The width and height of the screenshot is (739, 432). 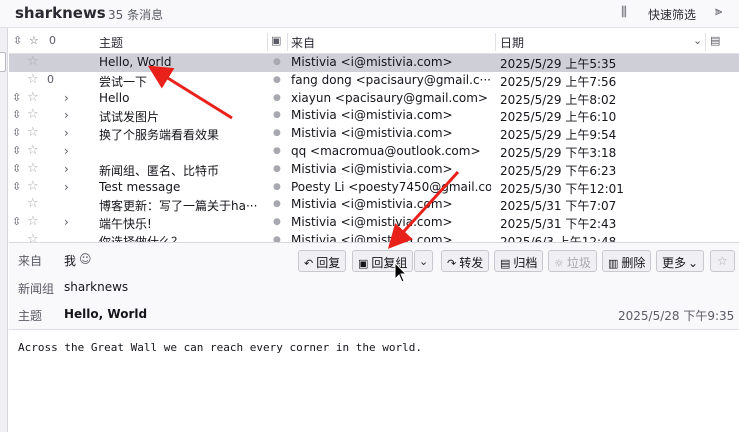 I want to click on message-from: fang dong <pacisaury@gmail.c···, so click(x=391, y=79).